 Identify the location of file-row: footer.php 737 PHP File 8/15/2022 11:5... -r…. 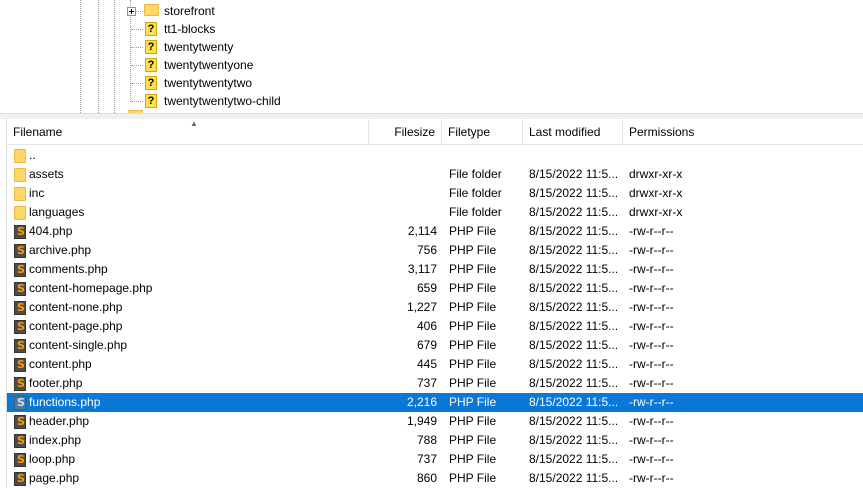
(435, 383).